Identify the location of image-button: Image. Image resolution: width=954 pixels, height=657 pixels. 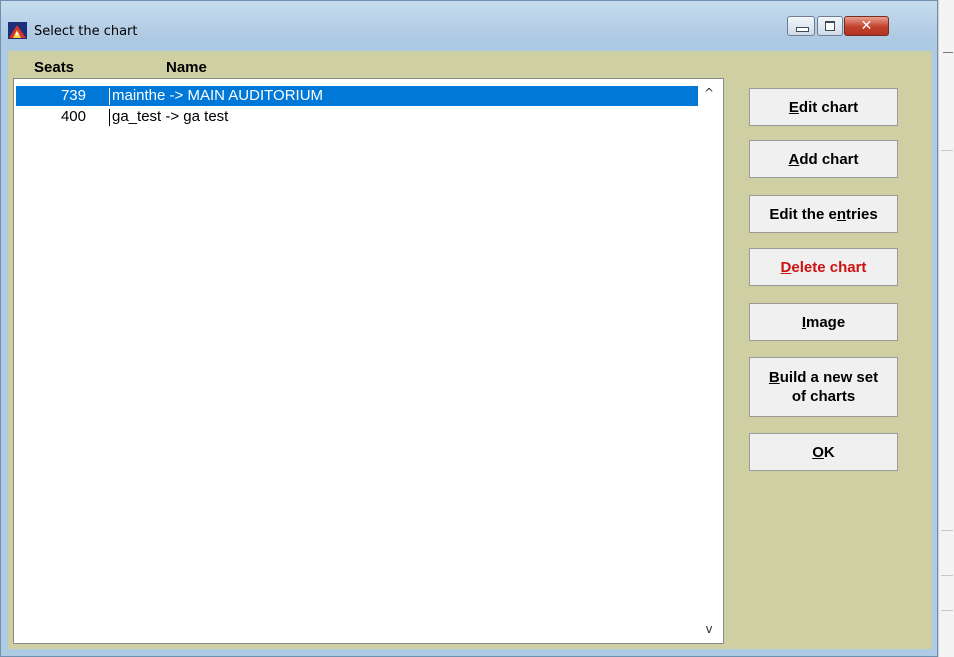
(823, 322).